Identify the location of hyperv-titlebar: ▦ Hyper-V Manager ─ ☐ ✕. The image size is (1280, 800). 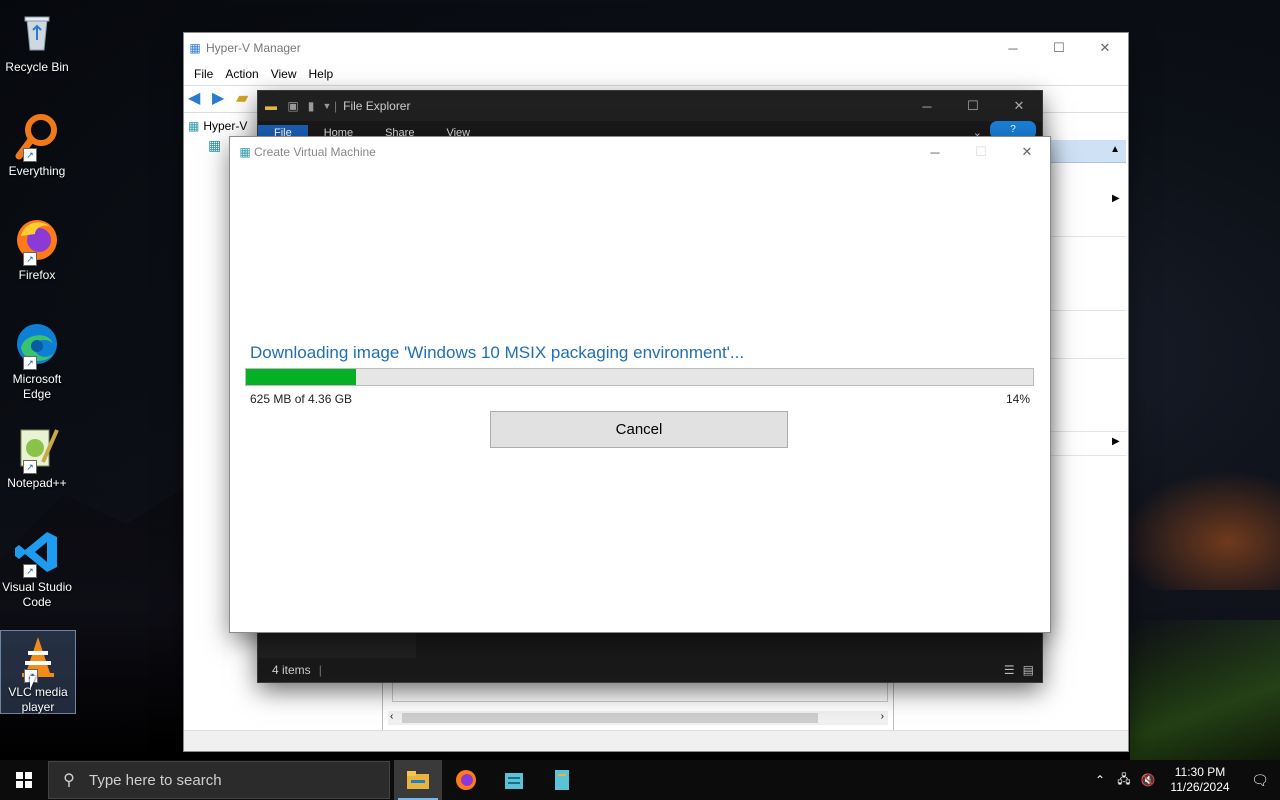
(656, 48).